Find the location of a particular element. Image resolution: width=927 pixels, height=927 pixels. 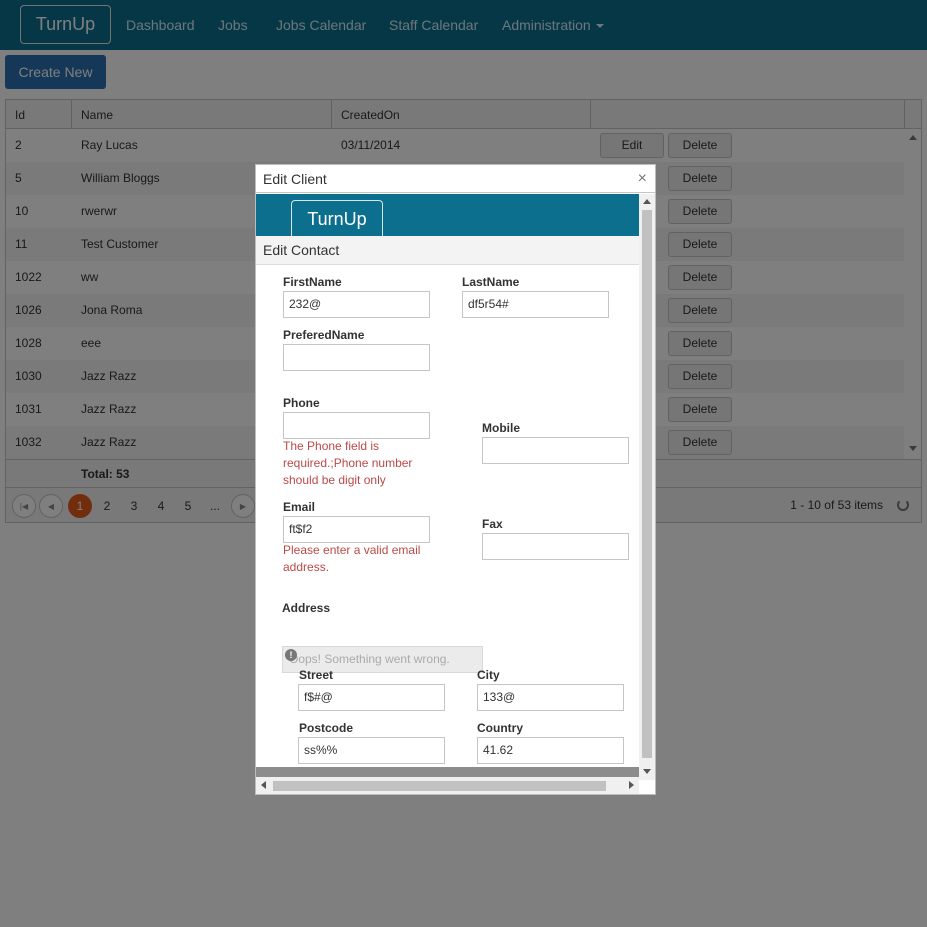

city-field: 133@ is located at coordinates (550, 697).